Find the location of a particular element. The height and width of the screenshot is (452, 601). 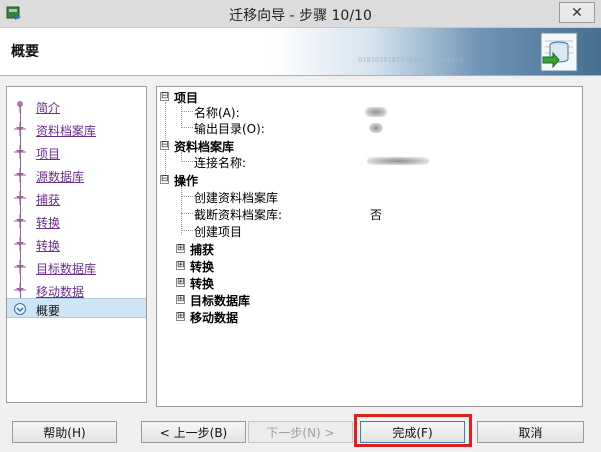

nav-step-convert-1: 转换 is located at coordinates (76, 221).